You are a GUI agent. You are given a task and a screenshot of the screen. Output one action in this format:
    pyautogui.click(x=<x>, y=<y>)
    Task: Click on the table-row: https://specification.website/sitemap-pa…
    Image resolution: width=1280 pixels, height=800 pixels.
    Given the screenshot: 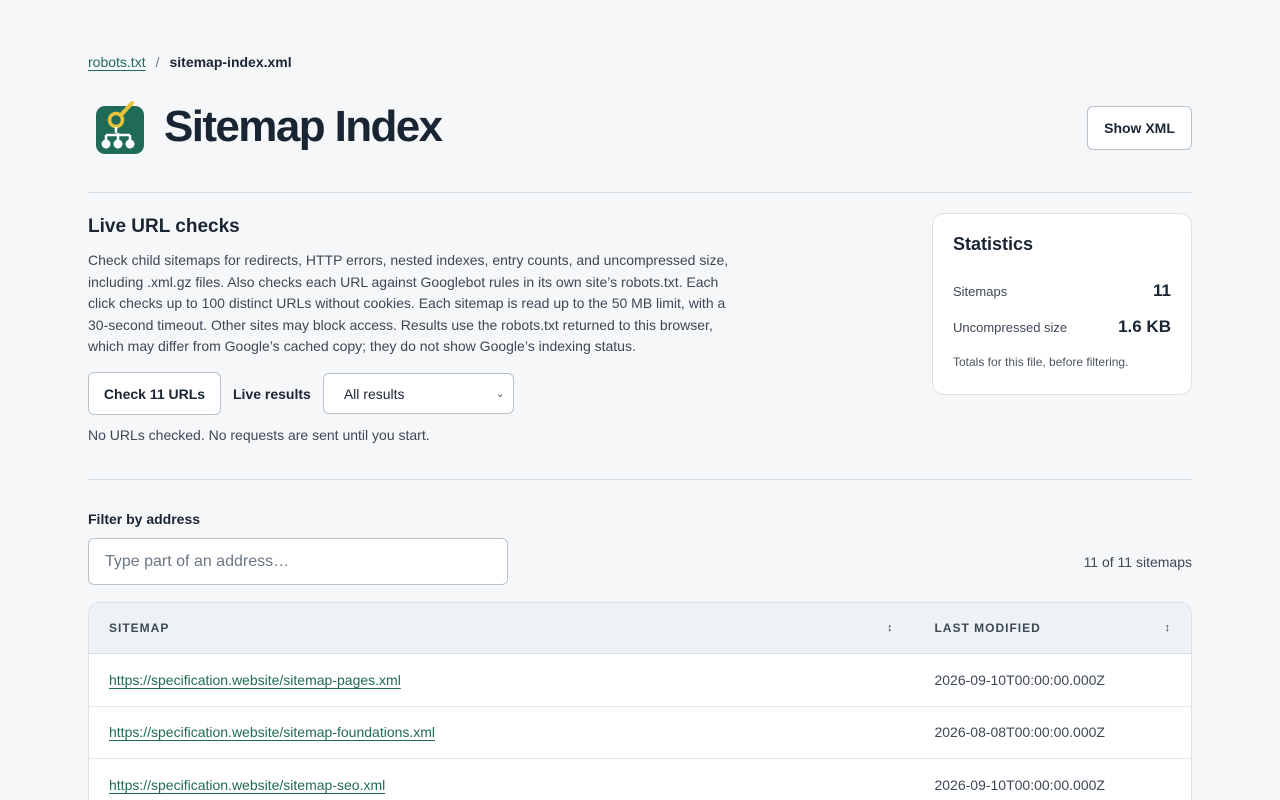 What is the action you would take?
    pyautogui.click(x=640, y=680)
    